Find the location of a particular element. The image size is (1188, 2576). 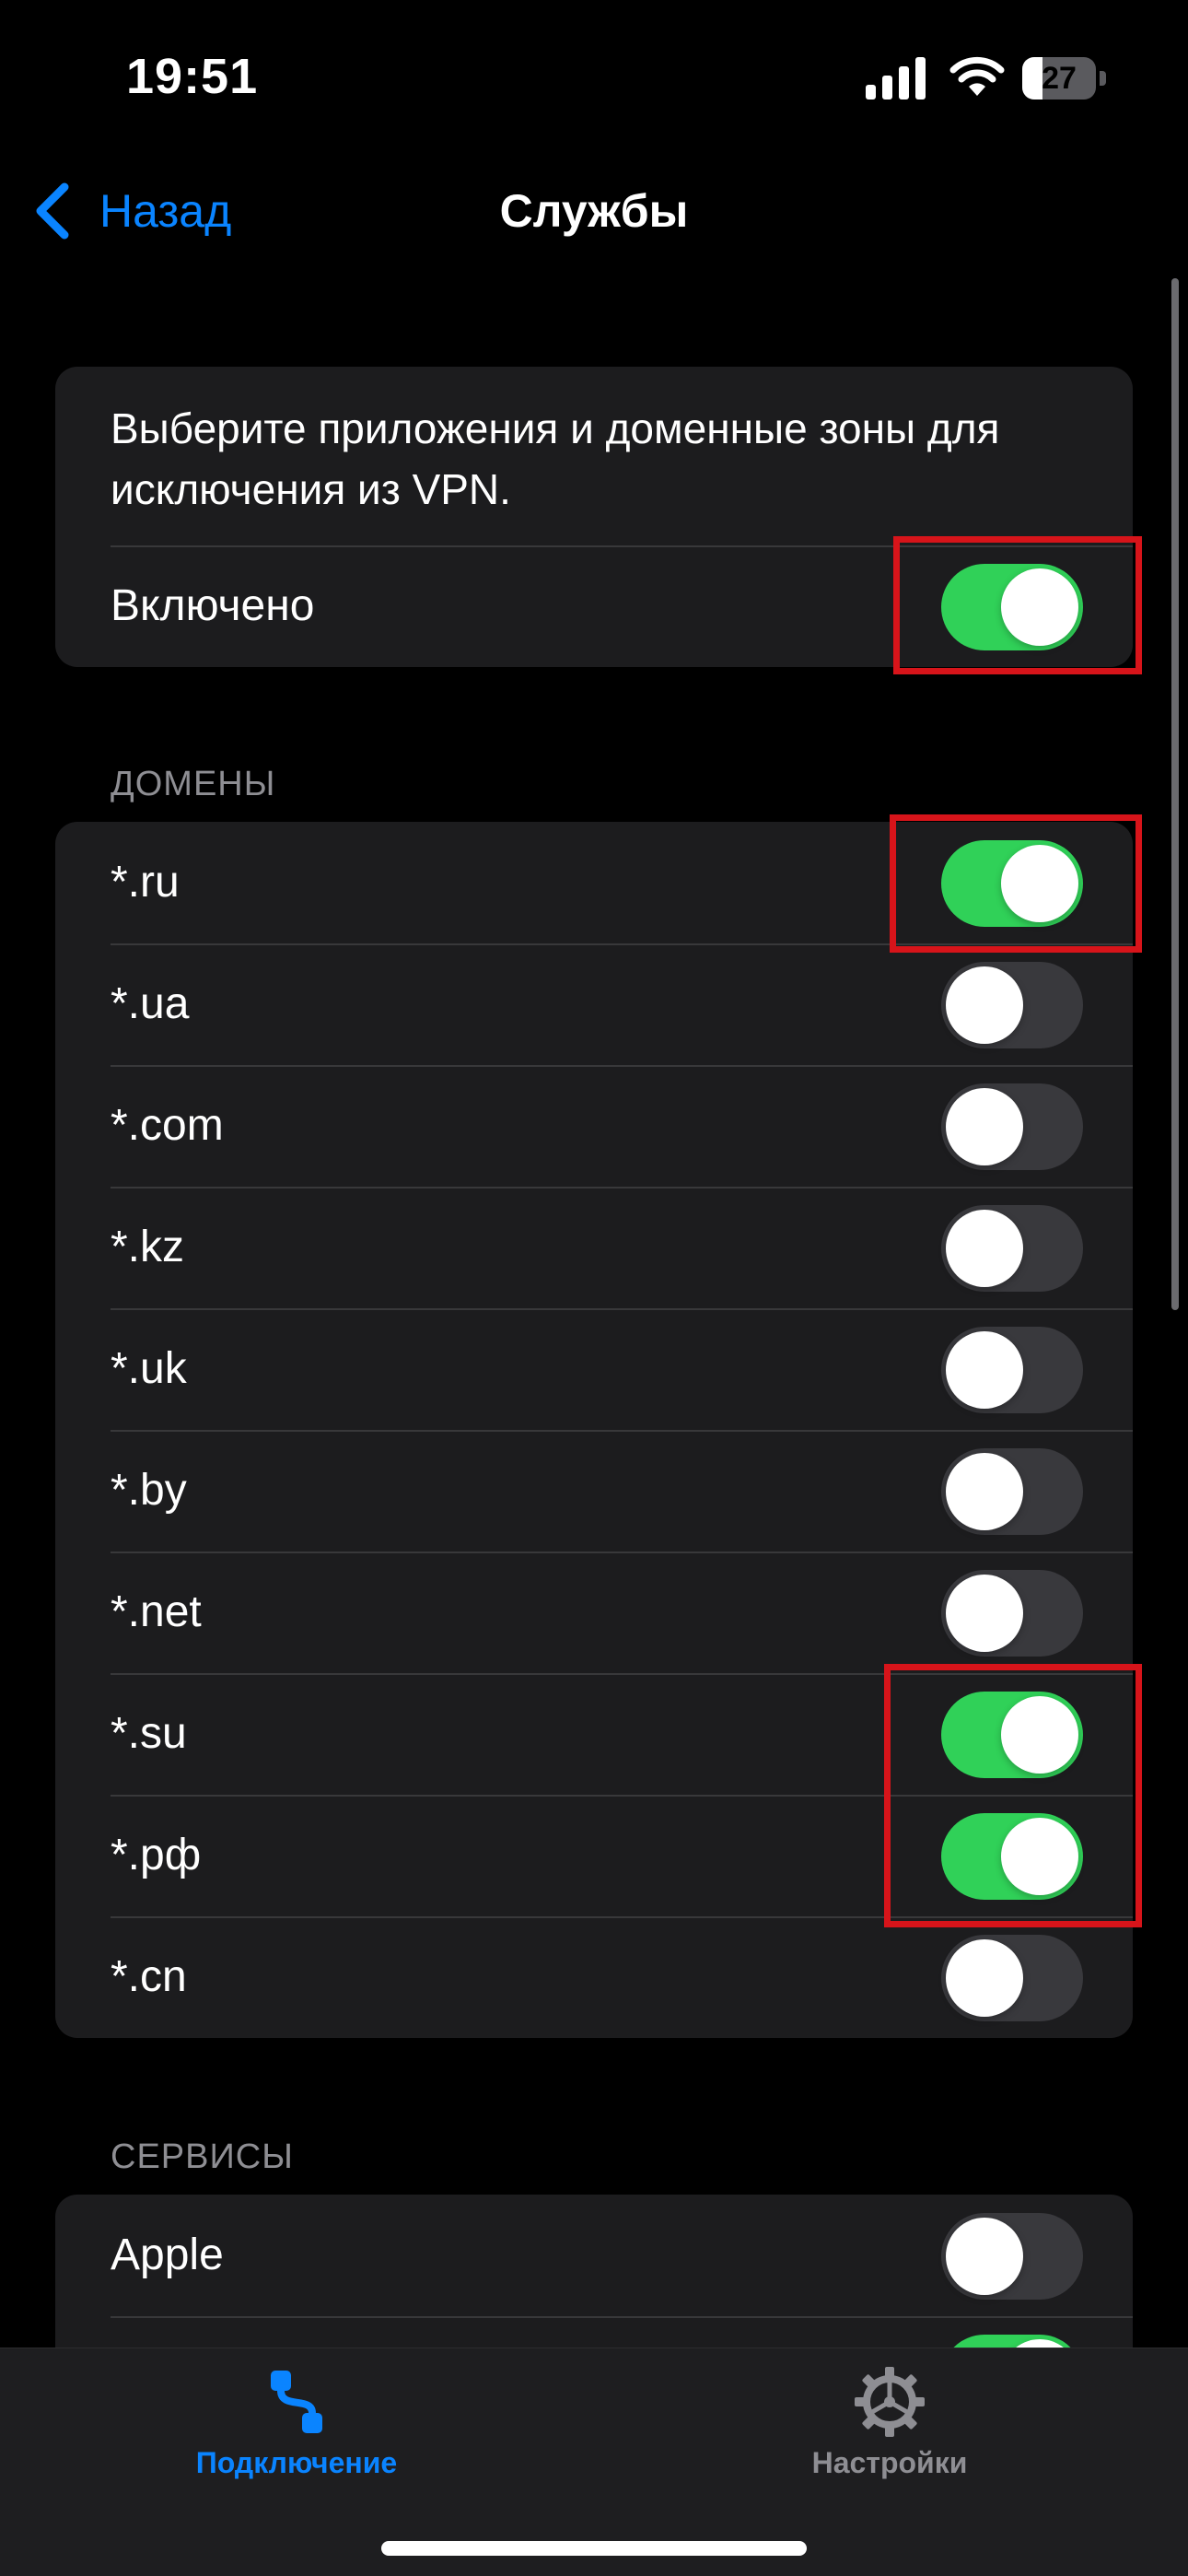

scroll-indicator is located at coordinates (1175, 794).